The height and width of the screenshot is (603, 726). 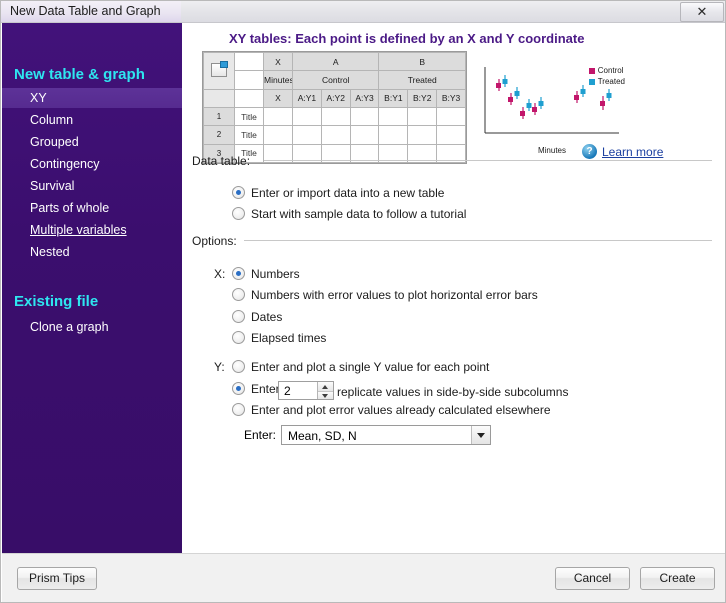 I want to click on radio-label: Numbers, so click(x=275, y=274).